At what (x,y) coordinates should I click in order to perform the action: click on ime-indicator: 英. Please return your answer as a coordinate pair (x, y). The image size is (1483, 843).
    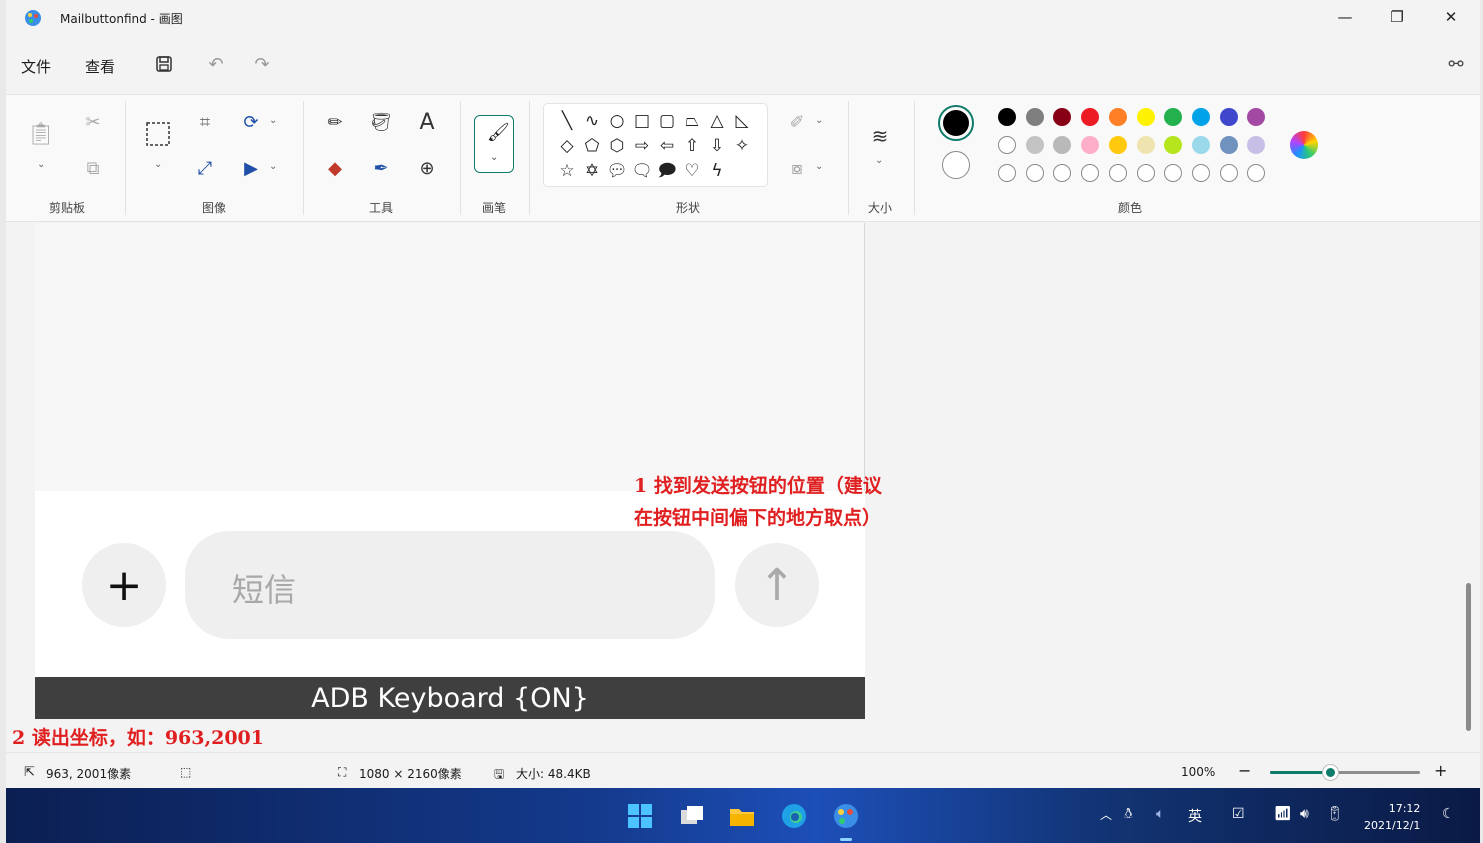
    Looking at the image, I should click on (1195, 816).